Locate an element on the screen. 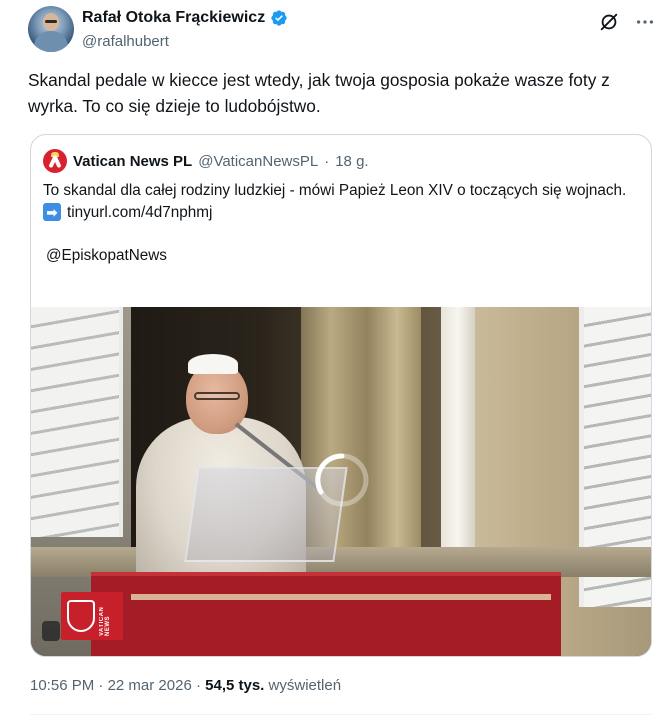 Image resolution: width=667 pixels, height=725 pixels. divider is located at coordinates (341, 714).